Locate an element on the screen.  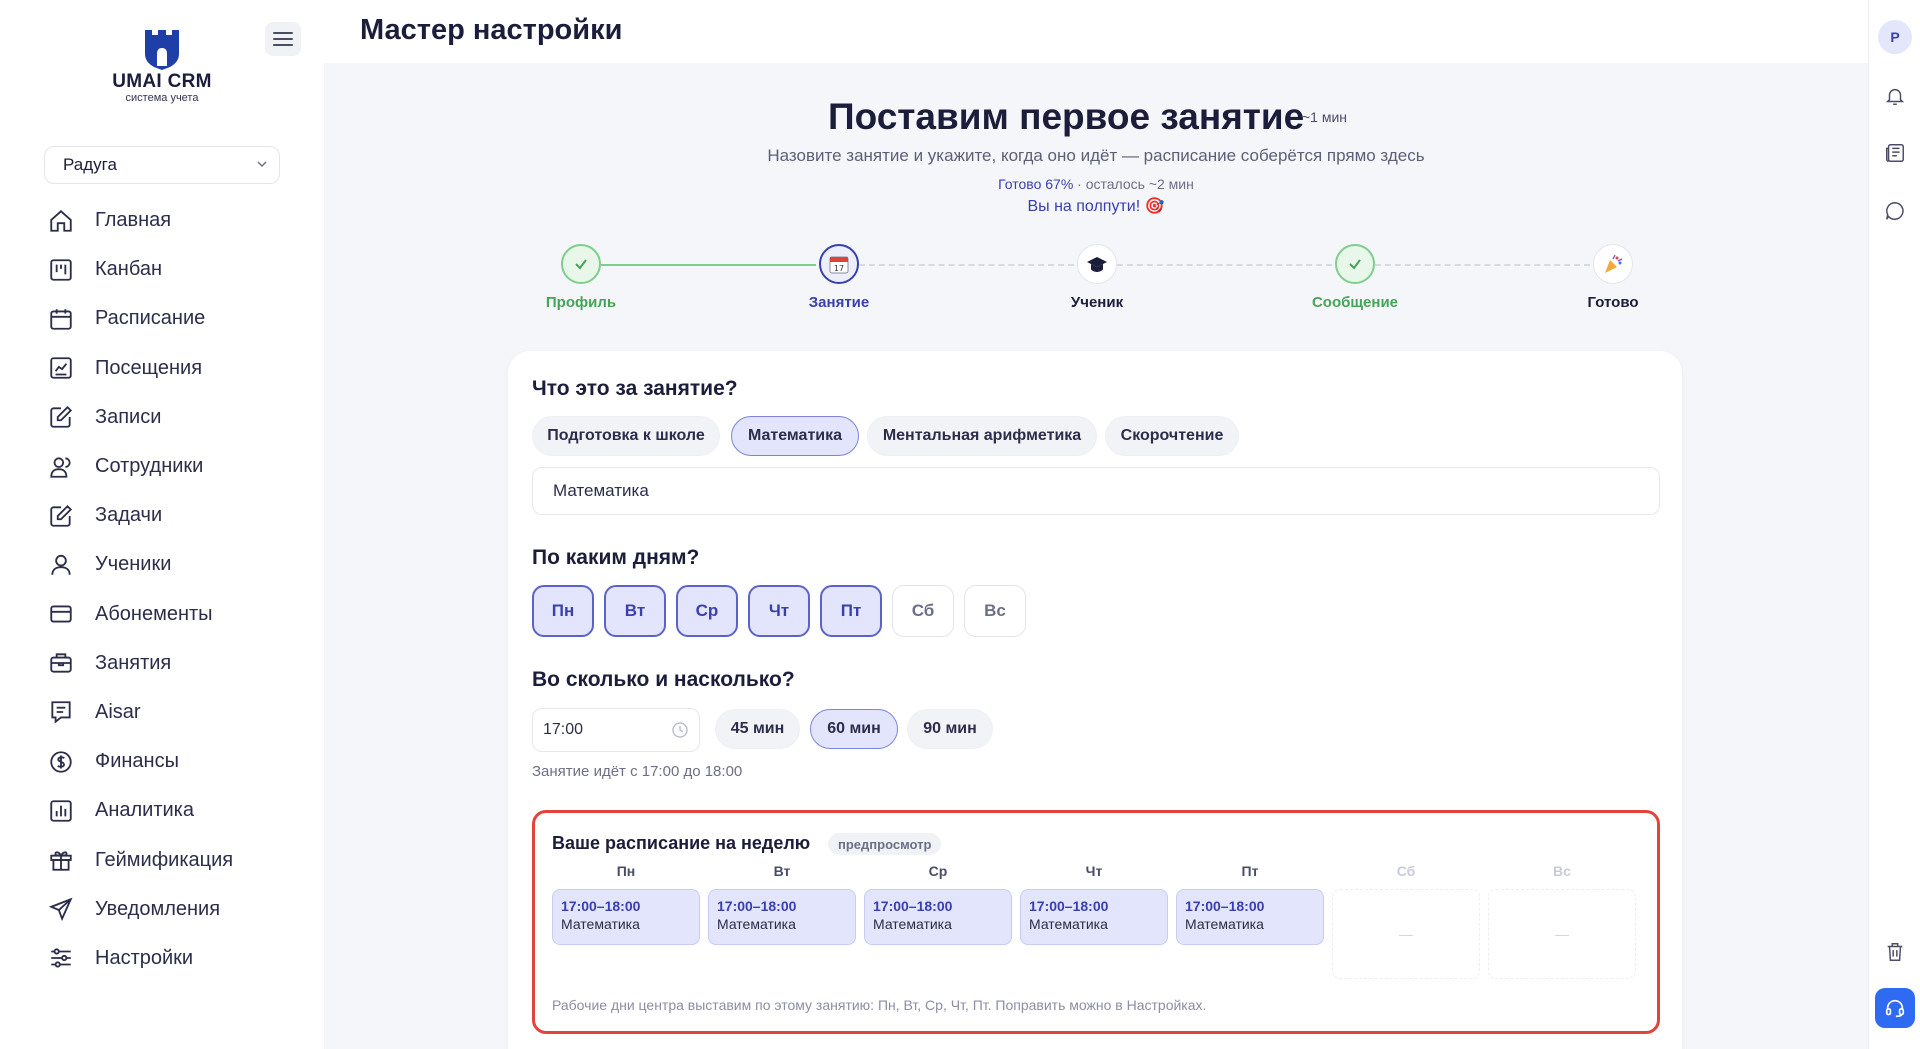
preview-day-name: Вс is located at coordinates (1562, 871).